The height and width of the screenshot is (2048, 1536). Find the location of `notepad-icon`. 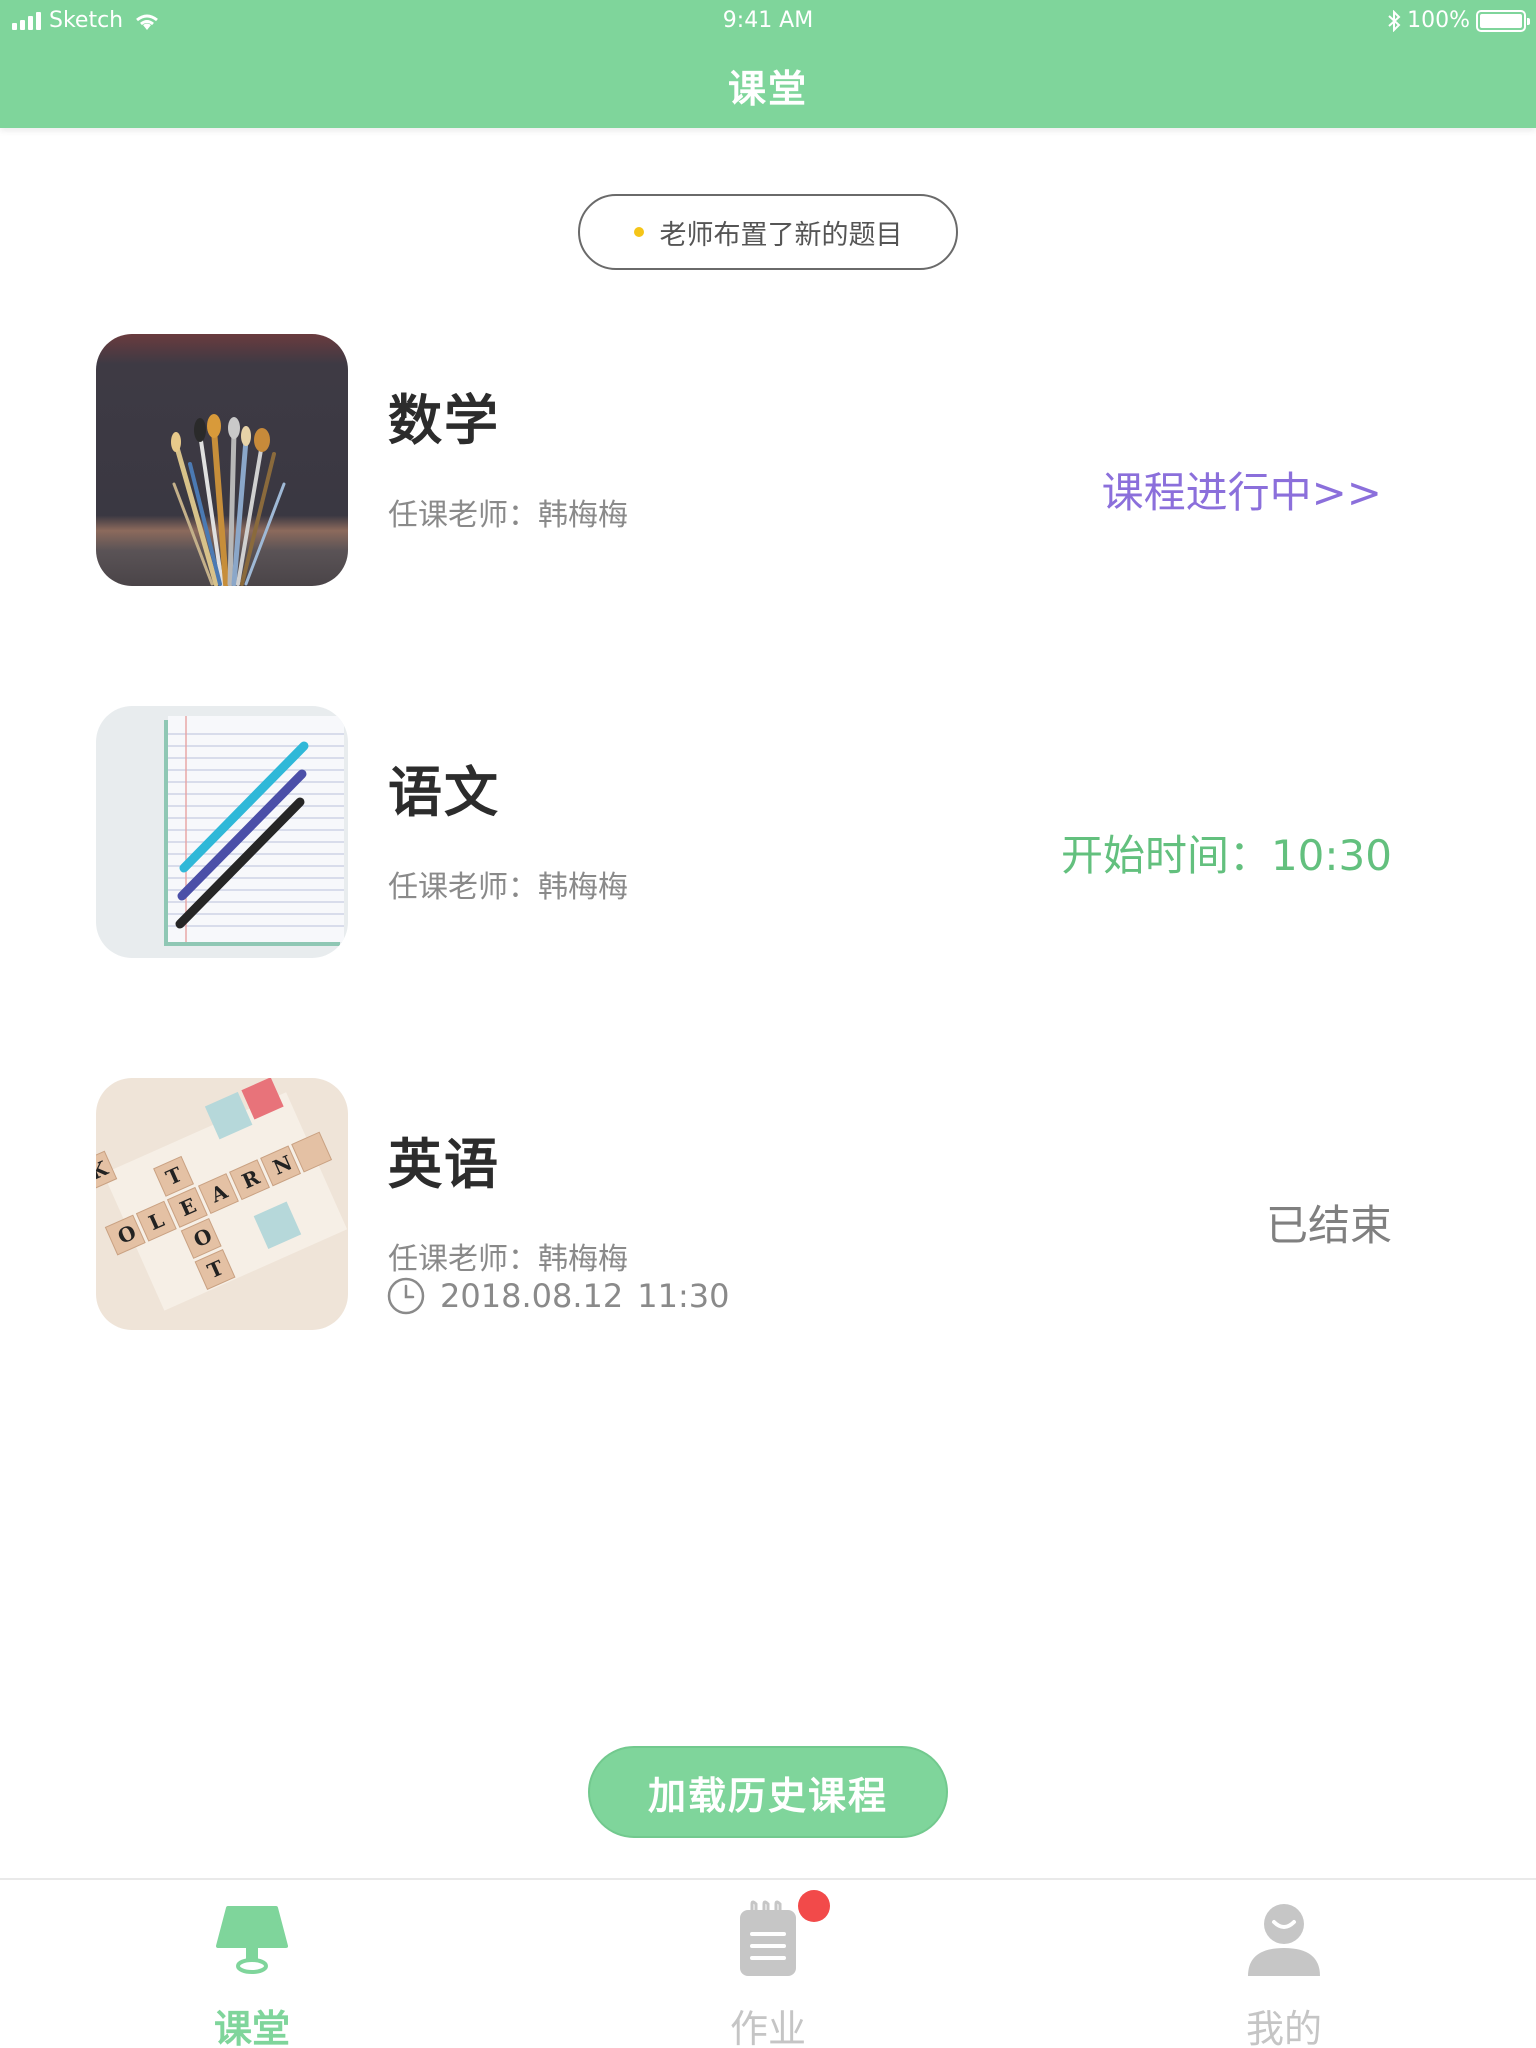

notepad-icon is located at coordinates (768, 1938).